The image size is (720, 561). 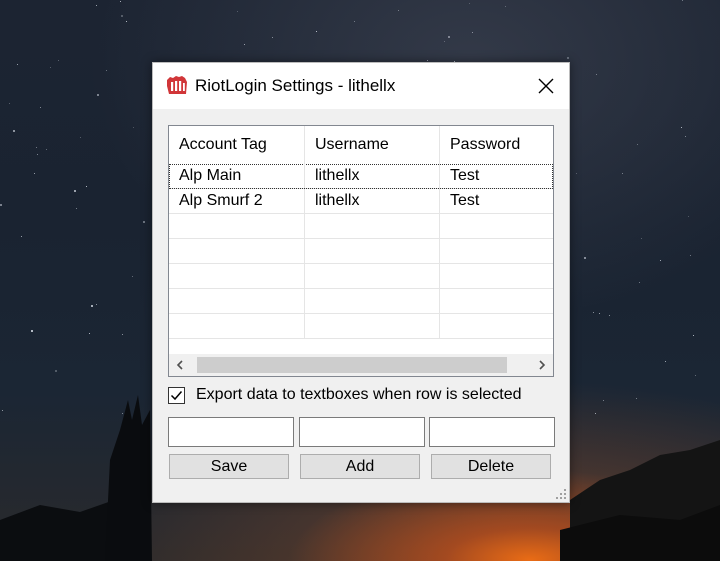 I want to click on password-input, so click(x=492, y=432).